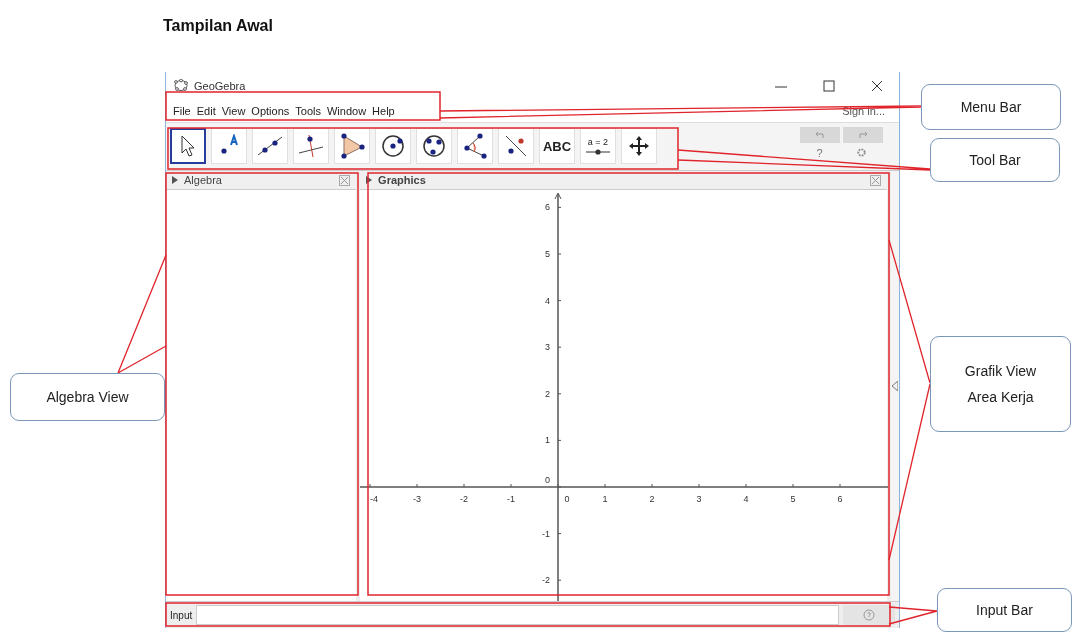 The width and height of the screenshot is (1072, 632). What do you see at coordinates (402, 180) in the screenshot?
I see `panel-title: Graphics` at bounding box center [402, 180].